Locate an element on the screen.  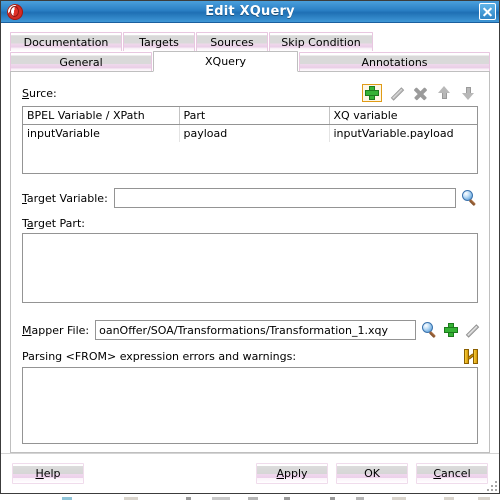
x-icon is located at coordinates (420, 93).